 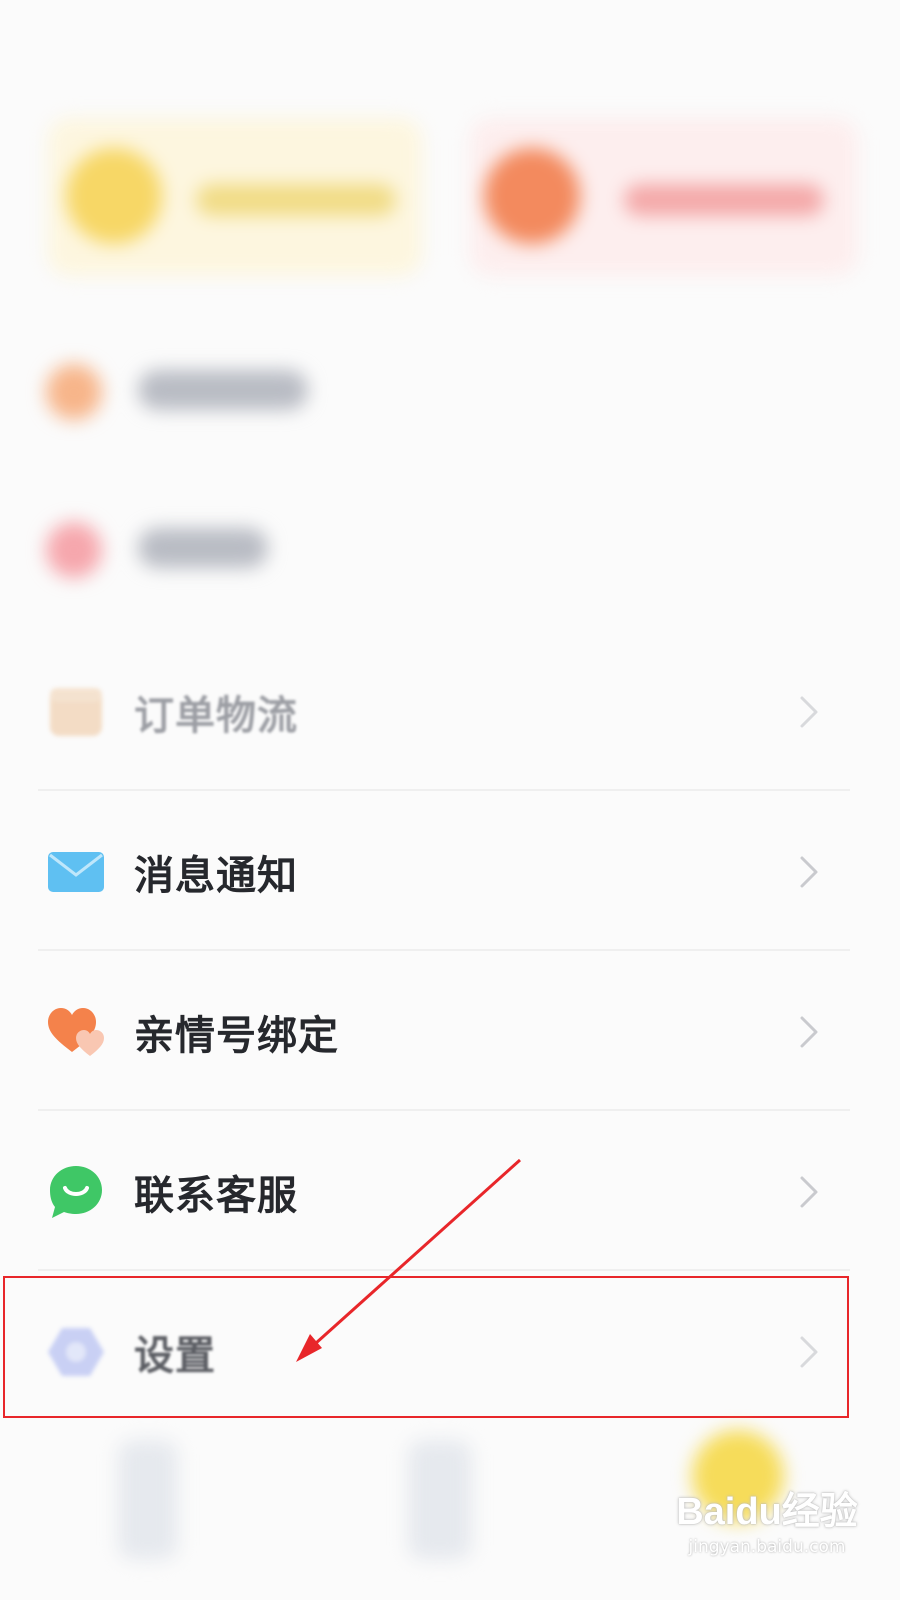 I want to click on chat-icon, so click(x=76, y=1192).